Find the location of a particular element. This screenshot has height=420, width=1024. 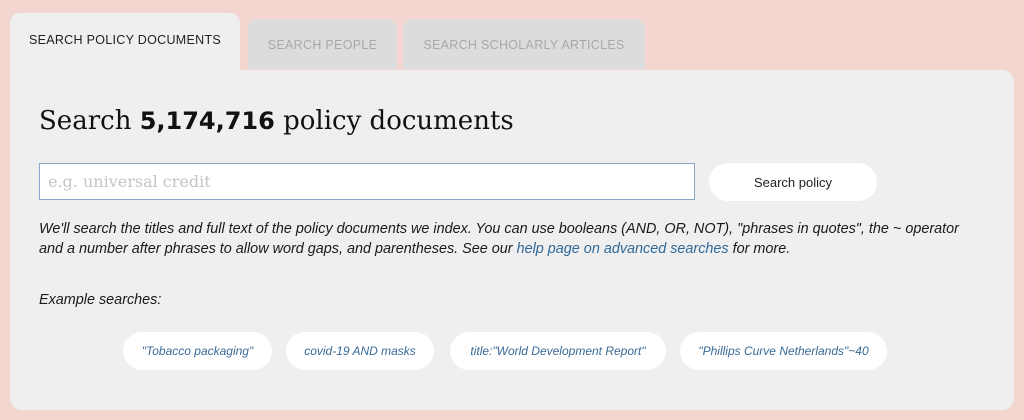

examples-label: Example searches: is located at coordinates (100, 300).